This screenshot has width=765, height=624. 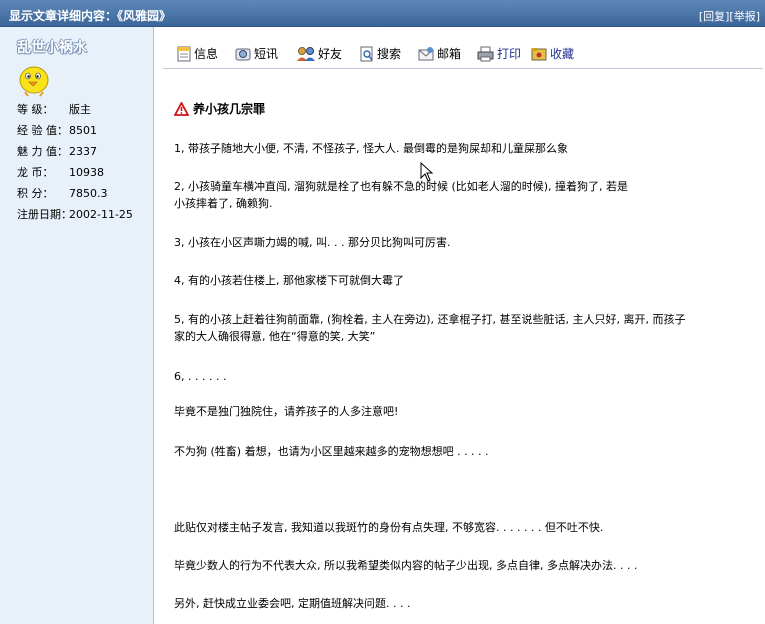 I want to click on friends-icon, so click(x=306, y=54).